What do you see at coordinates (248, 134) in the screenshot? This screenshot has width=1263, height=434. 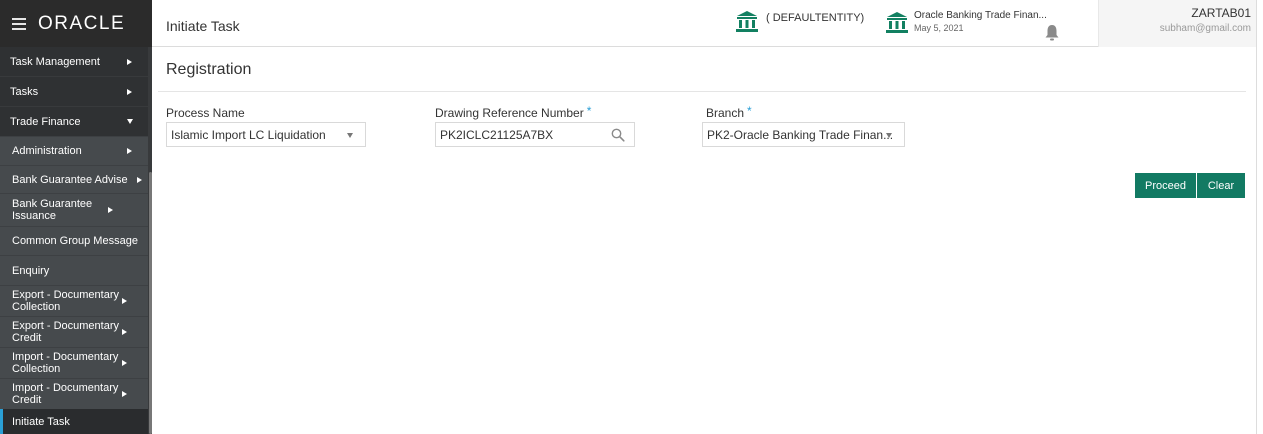 I see `process-name-value: Islamic Import LC Liquidation` at bounding box center [248, 134].